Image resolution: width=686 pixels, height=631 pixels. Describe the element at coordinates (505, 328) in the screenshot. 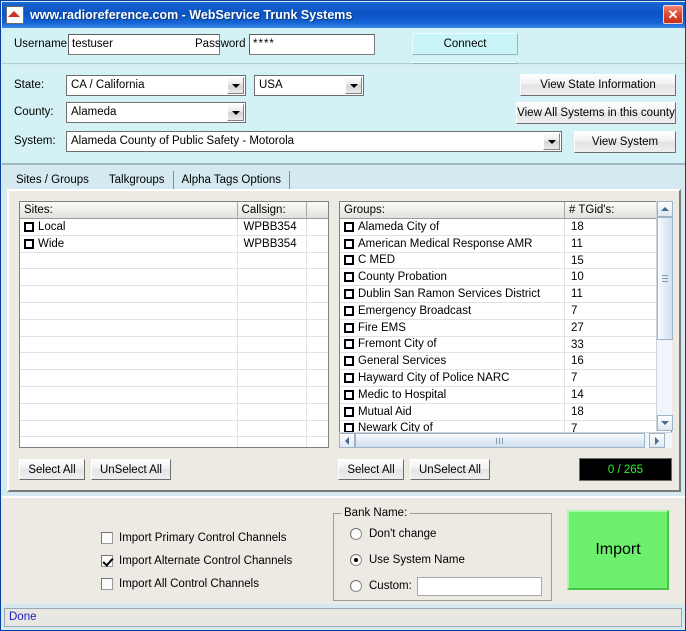

I see `table-row: Fire EMS 27` at that location.